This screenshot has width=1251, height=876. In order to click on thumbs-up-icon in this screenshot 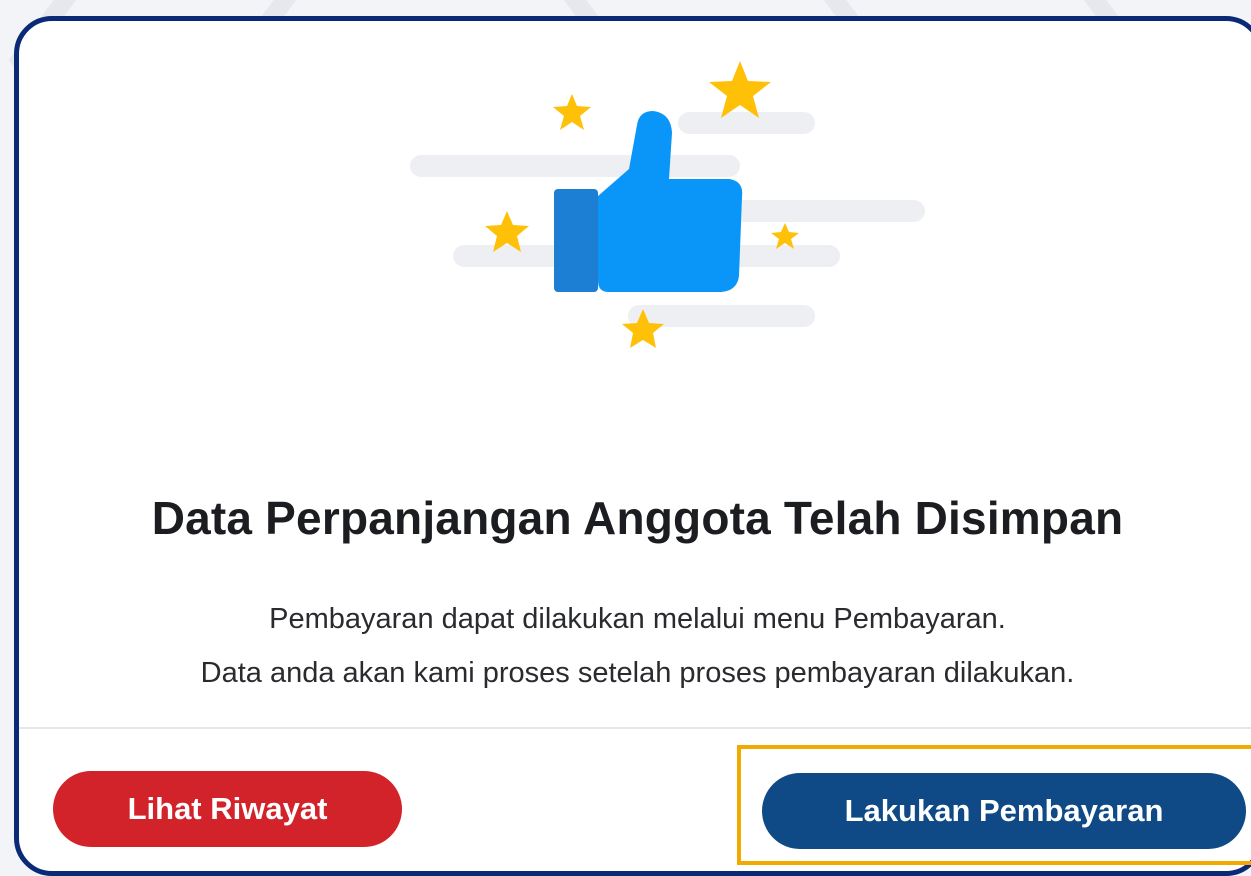, I will do `click(667, 204)`.